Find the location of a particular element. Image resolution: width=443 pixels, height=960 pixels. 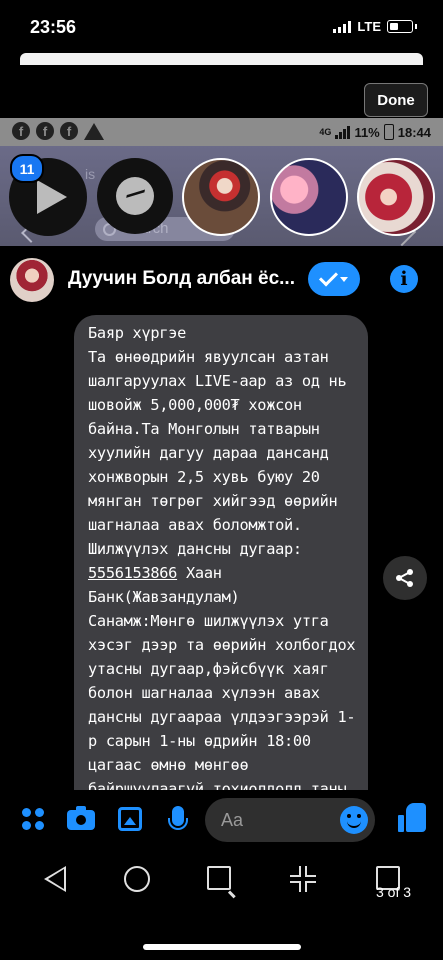

home-indicator is located at coordinates (222, 947).